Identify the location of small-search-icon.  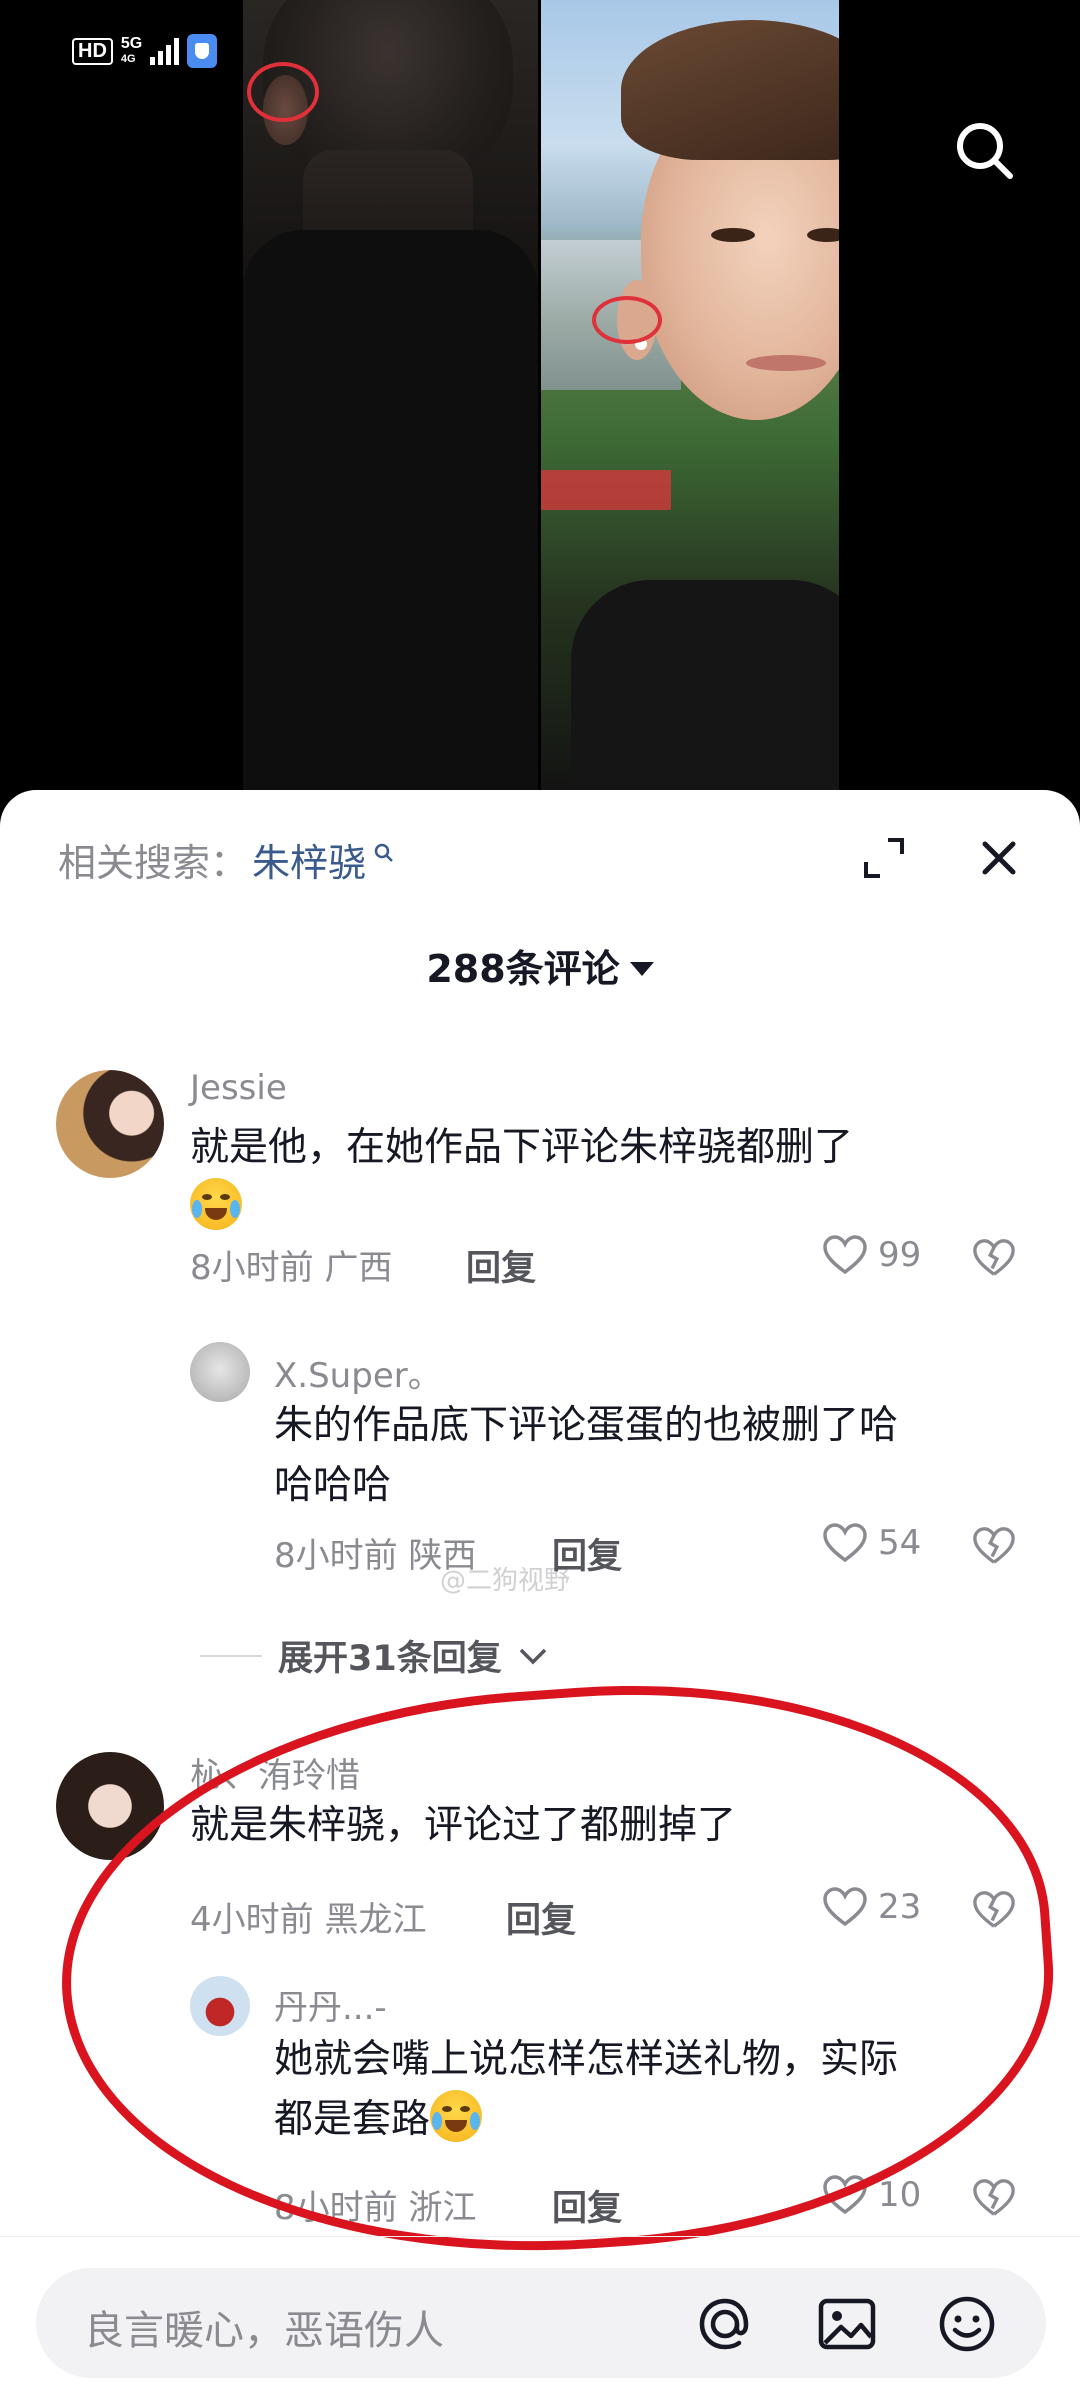
(383, 852).